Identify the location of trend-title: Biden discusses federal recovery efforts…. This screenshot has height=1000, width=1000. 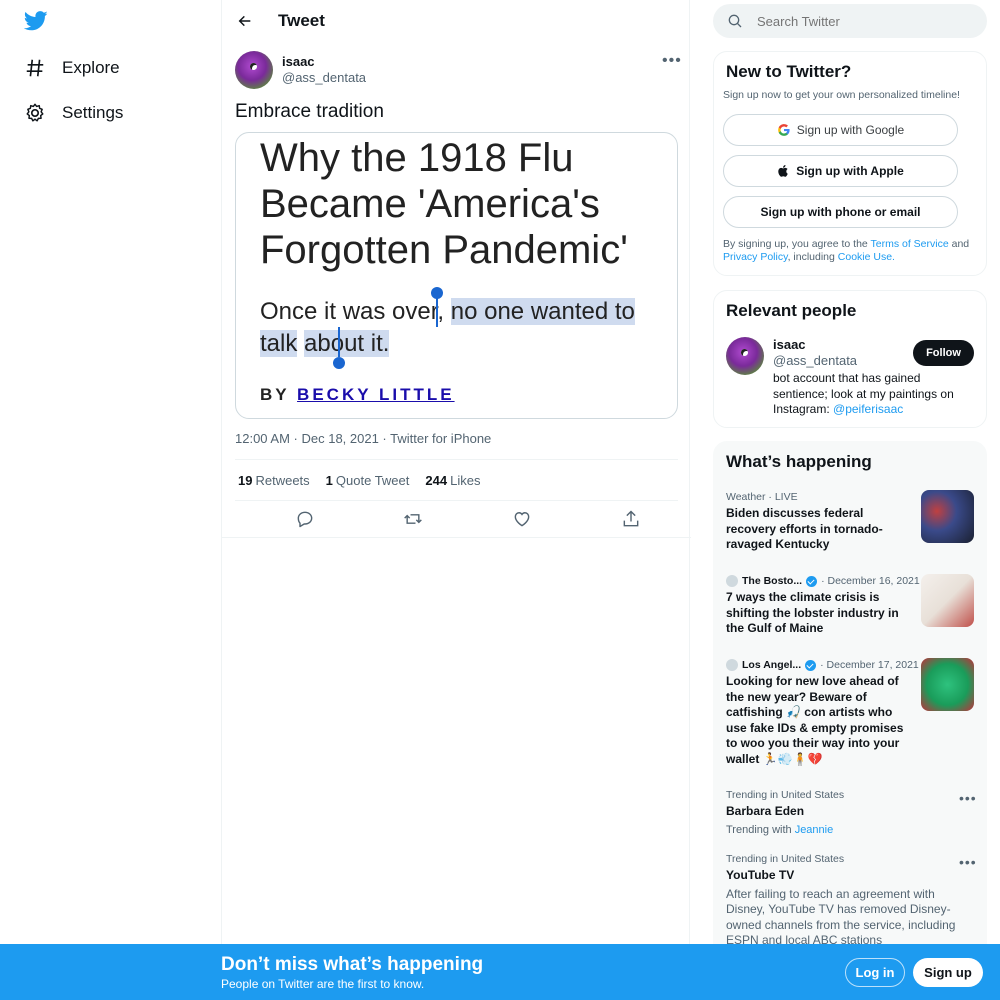
(804, 528).